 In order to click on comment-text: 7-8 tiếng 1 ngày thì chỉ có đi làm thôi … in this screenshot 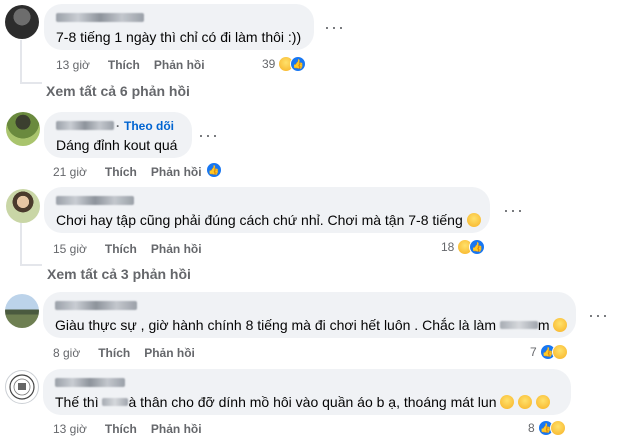, I will do `click(179, 37)`.